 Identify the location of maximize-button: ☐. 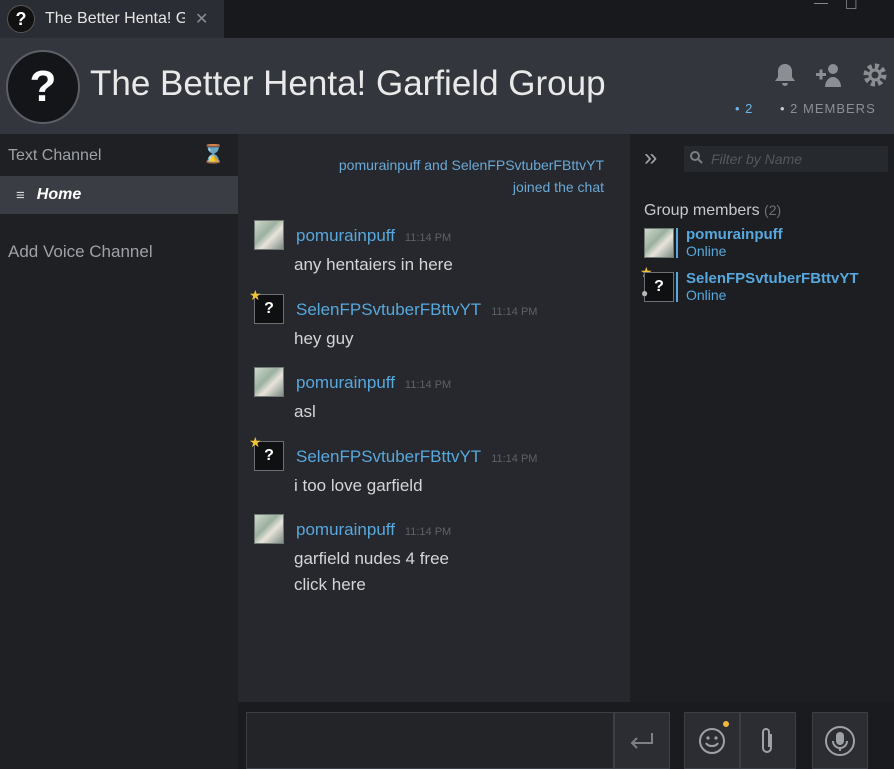
(851, 6).